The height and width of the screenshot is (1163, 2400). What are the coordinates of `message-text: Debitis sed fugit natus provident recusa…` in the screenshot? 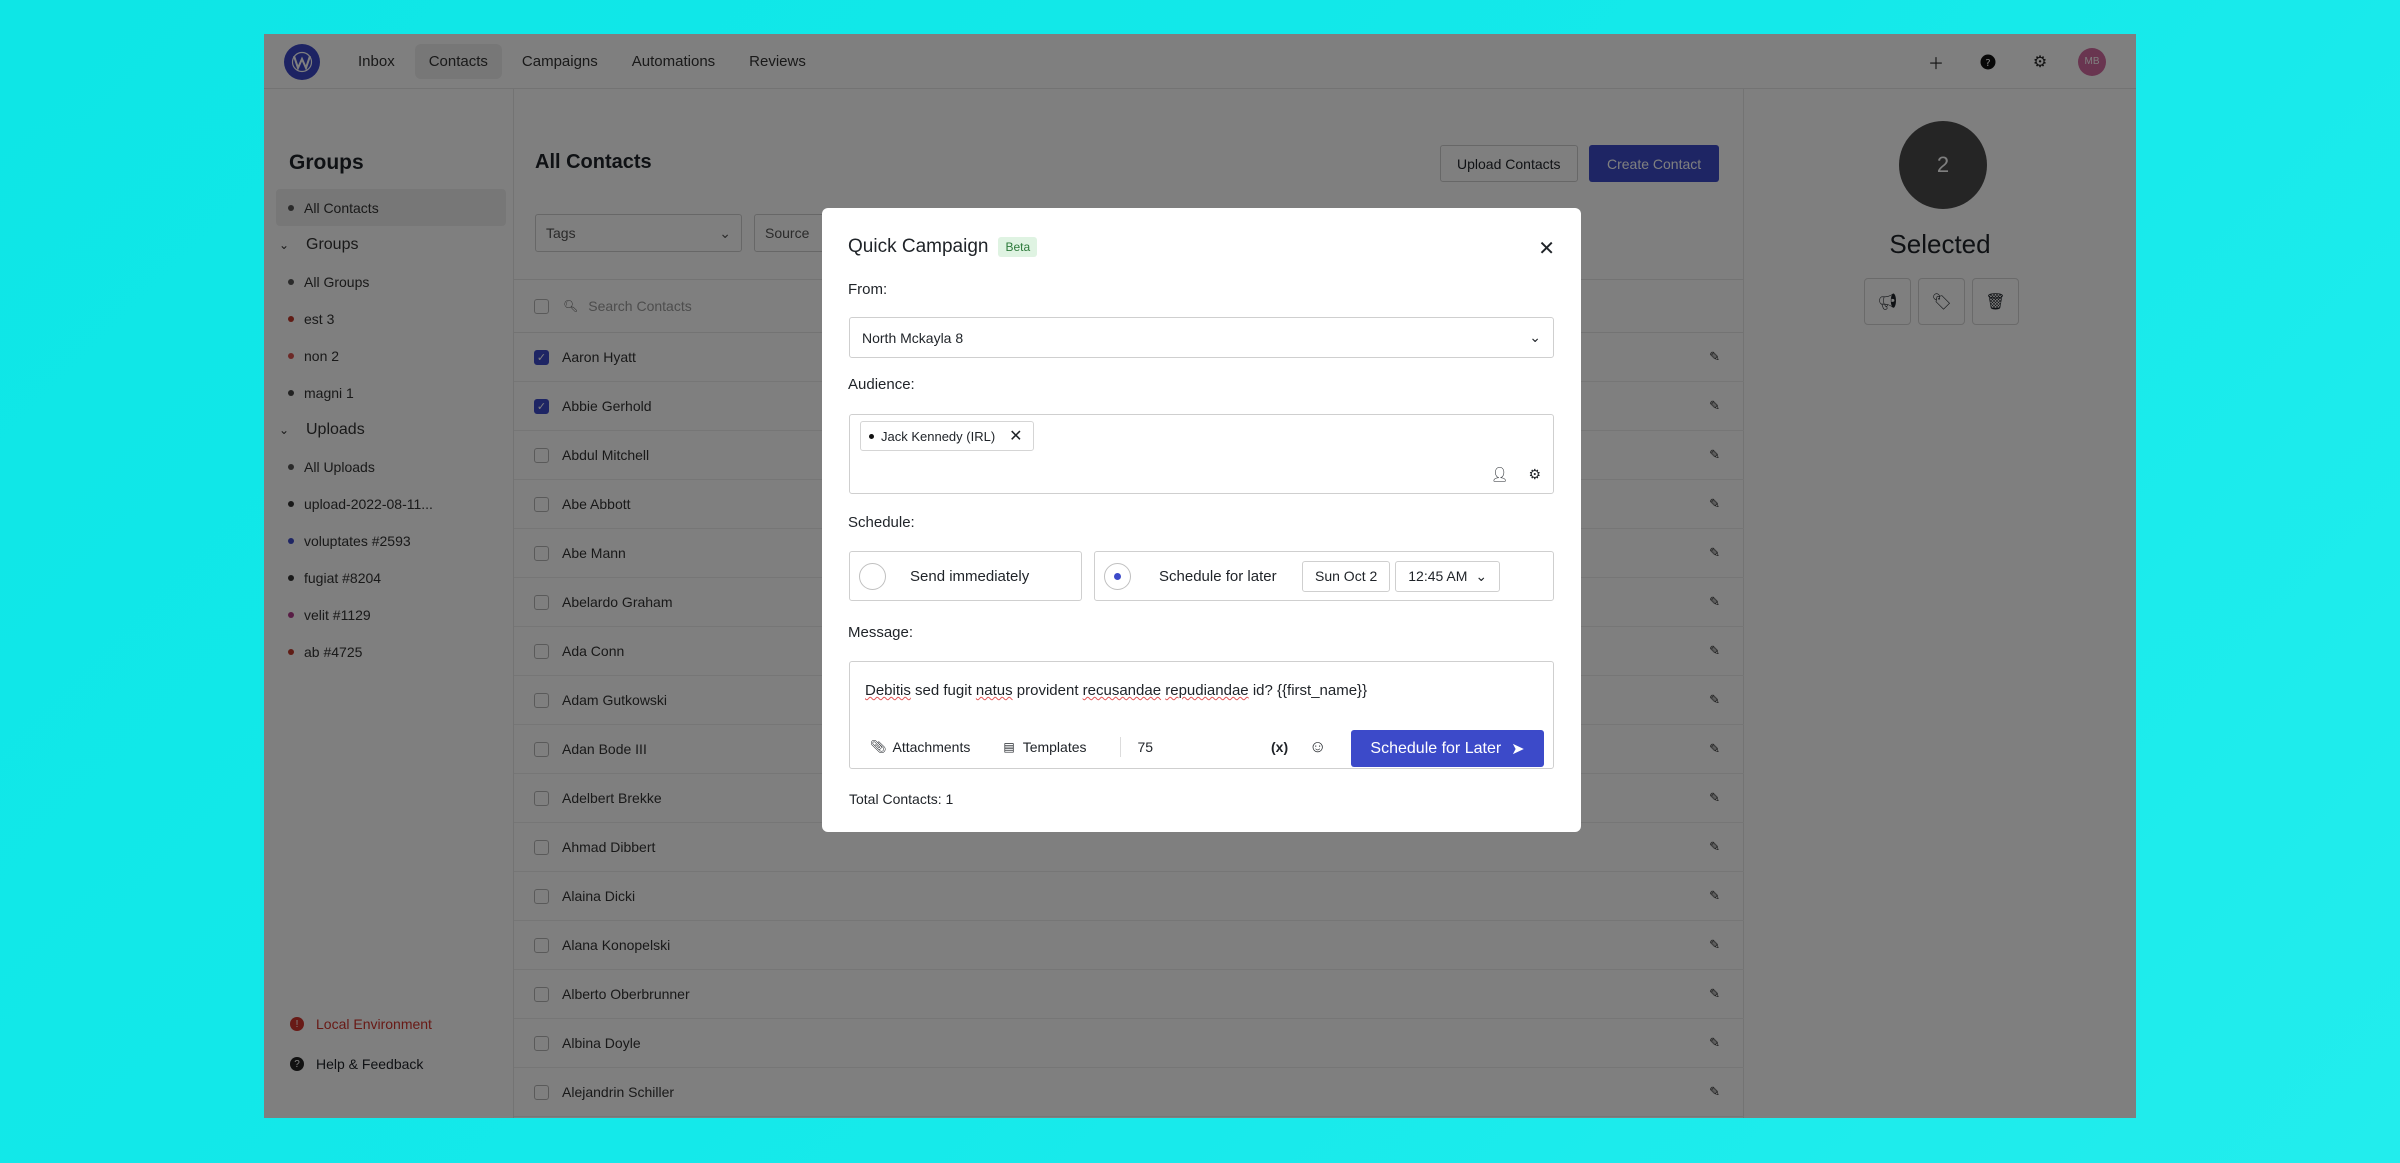 It's located at (1116, 690).